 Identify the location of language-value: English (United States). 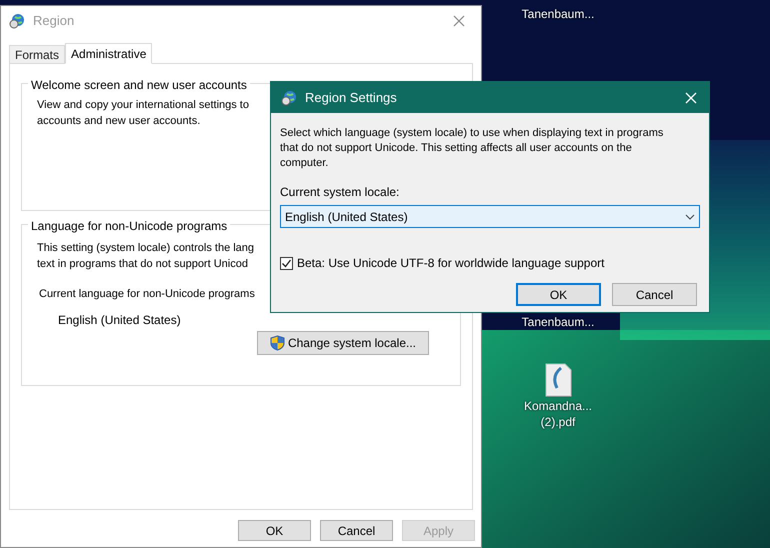
(119, 320).